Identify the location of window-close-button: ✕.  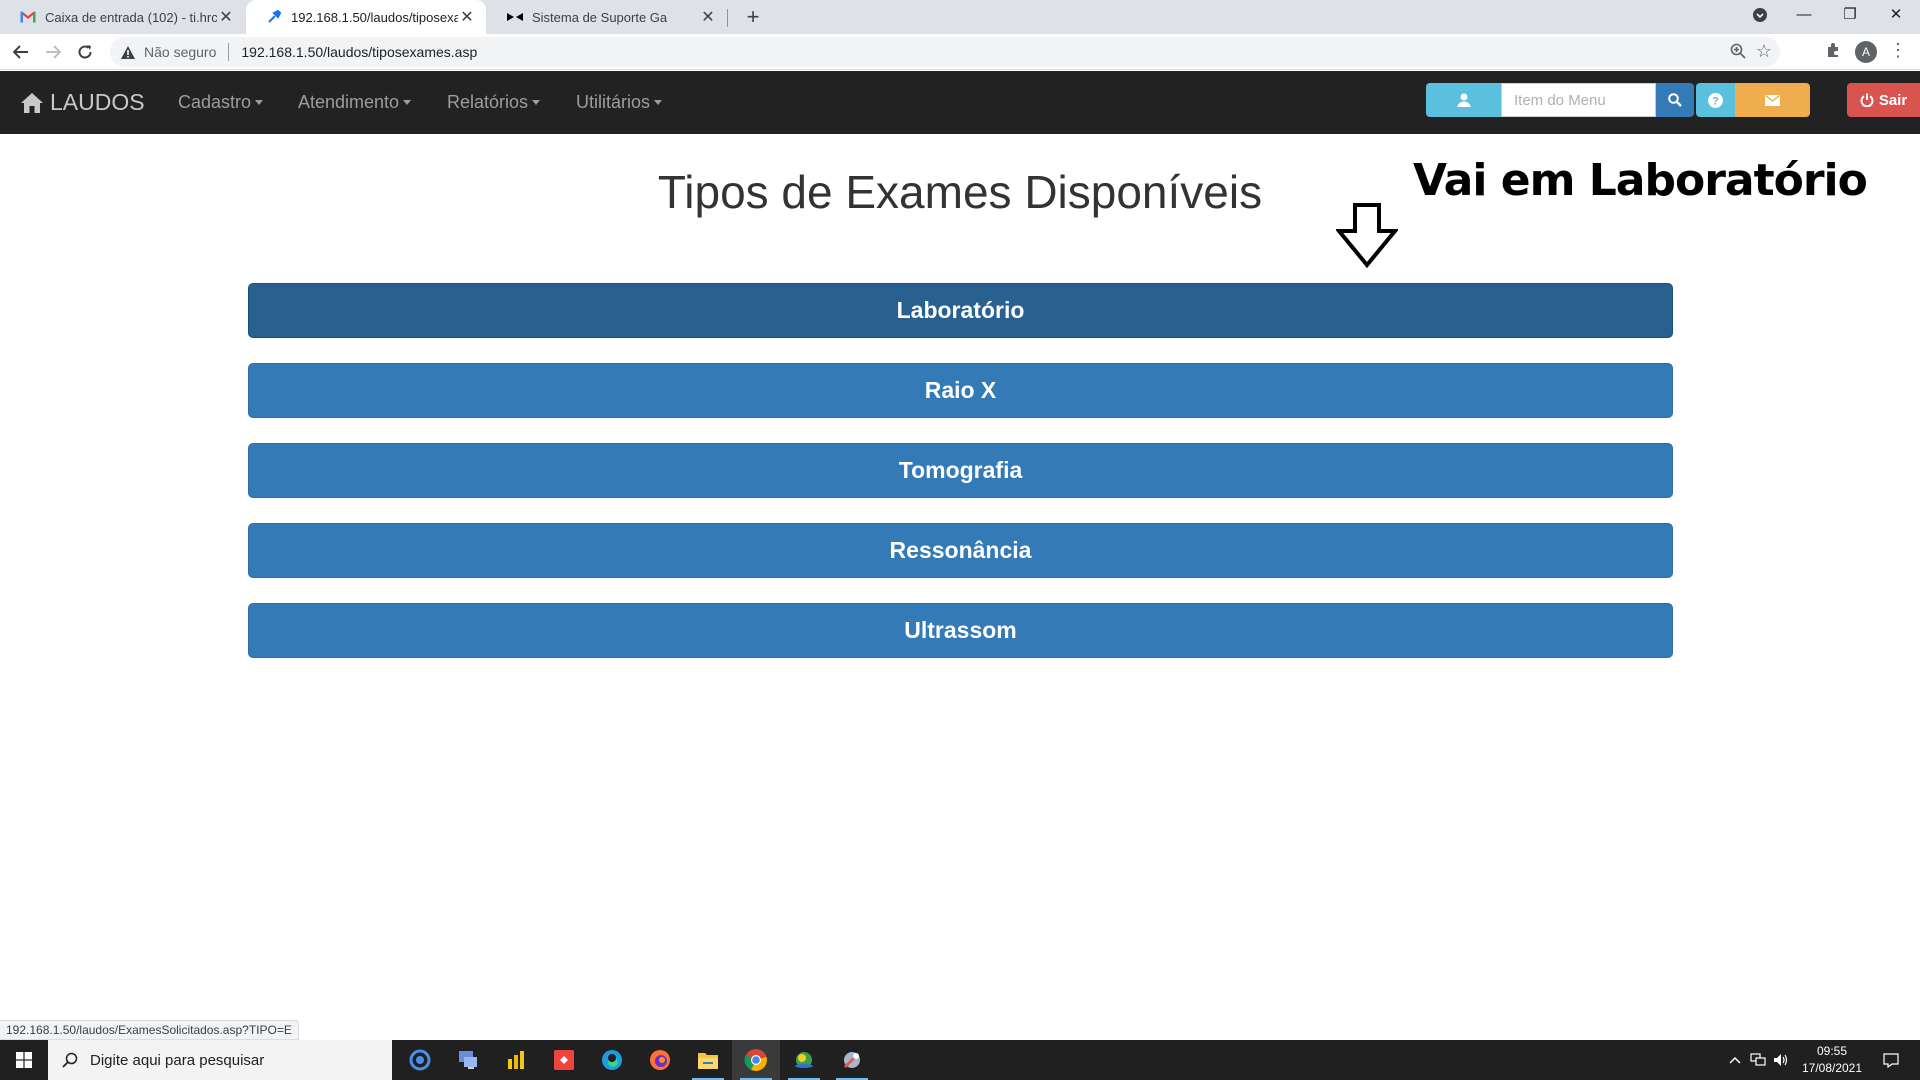
(1896, 15).